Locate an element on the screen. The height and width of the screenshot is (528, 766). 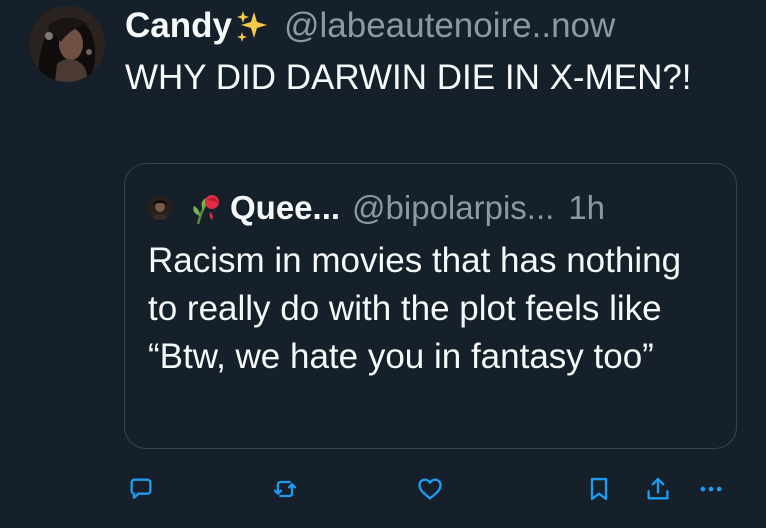
retweet-button is located at coordinates (285, 489).